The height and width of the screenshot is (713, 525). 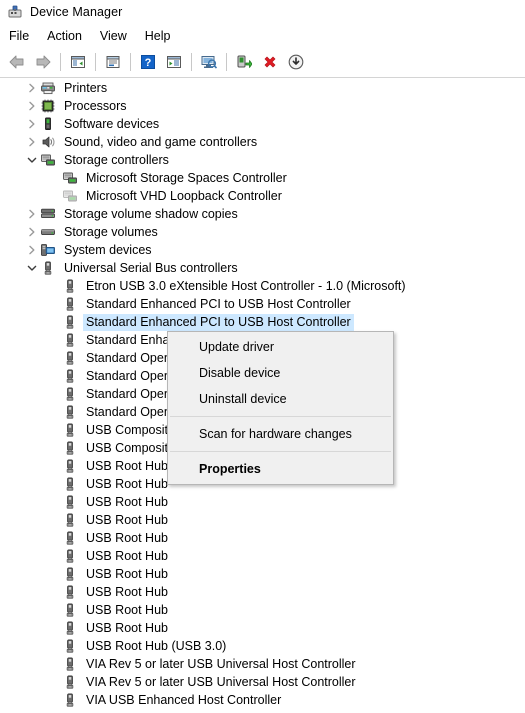 I want to click on menu-action: Action, so click(x=69, y=36).